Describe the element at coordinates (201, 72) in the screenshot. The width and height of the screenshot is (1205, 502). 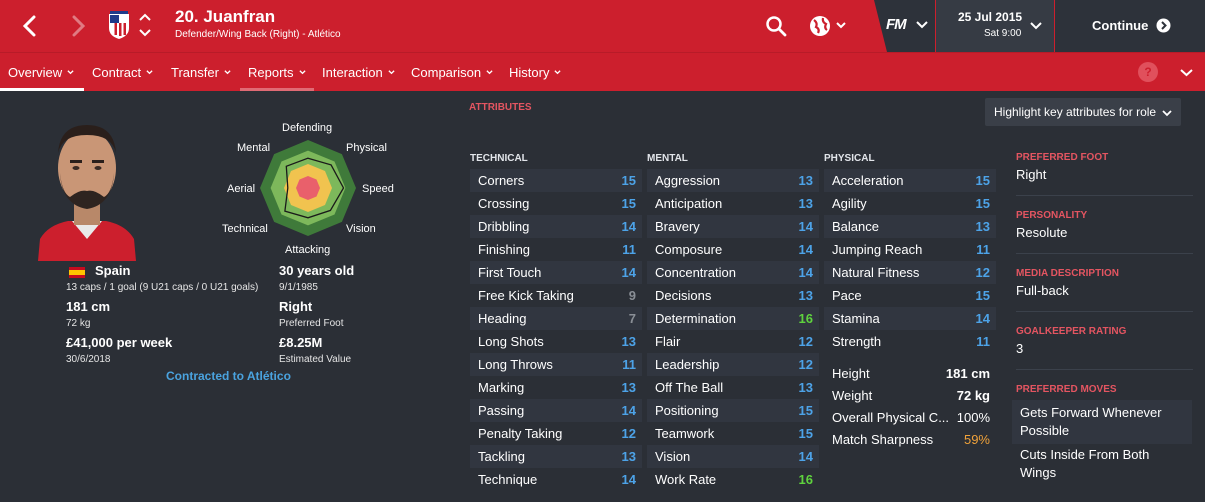
I see `tab-transfer: Transfer` at that location.